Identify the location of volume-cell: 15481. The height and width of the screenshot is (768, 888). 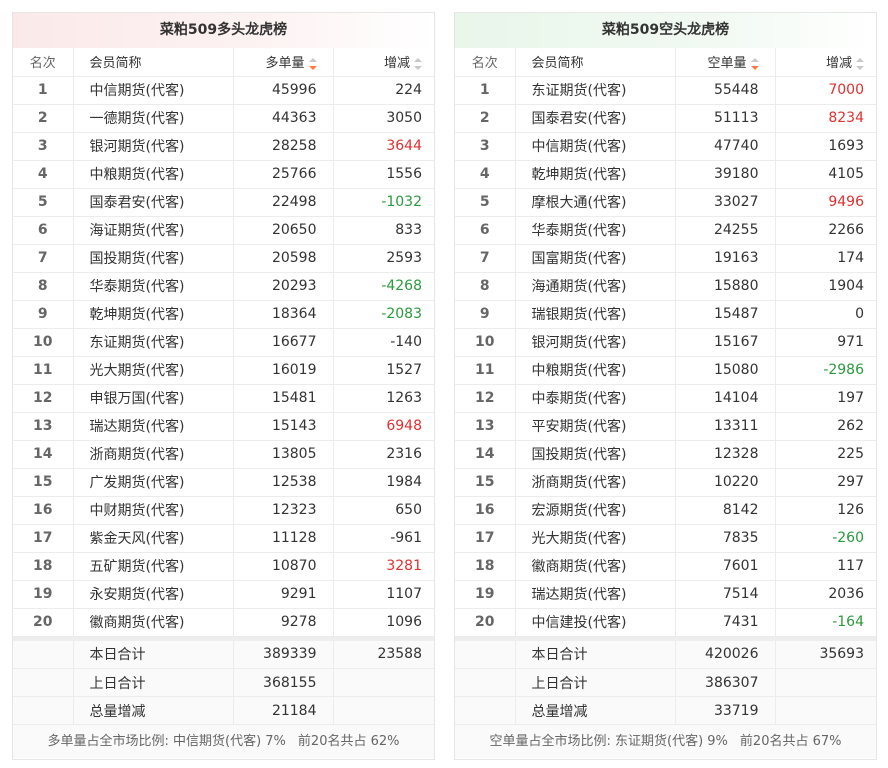
(283, 398).